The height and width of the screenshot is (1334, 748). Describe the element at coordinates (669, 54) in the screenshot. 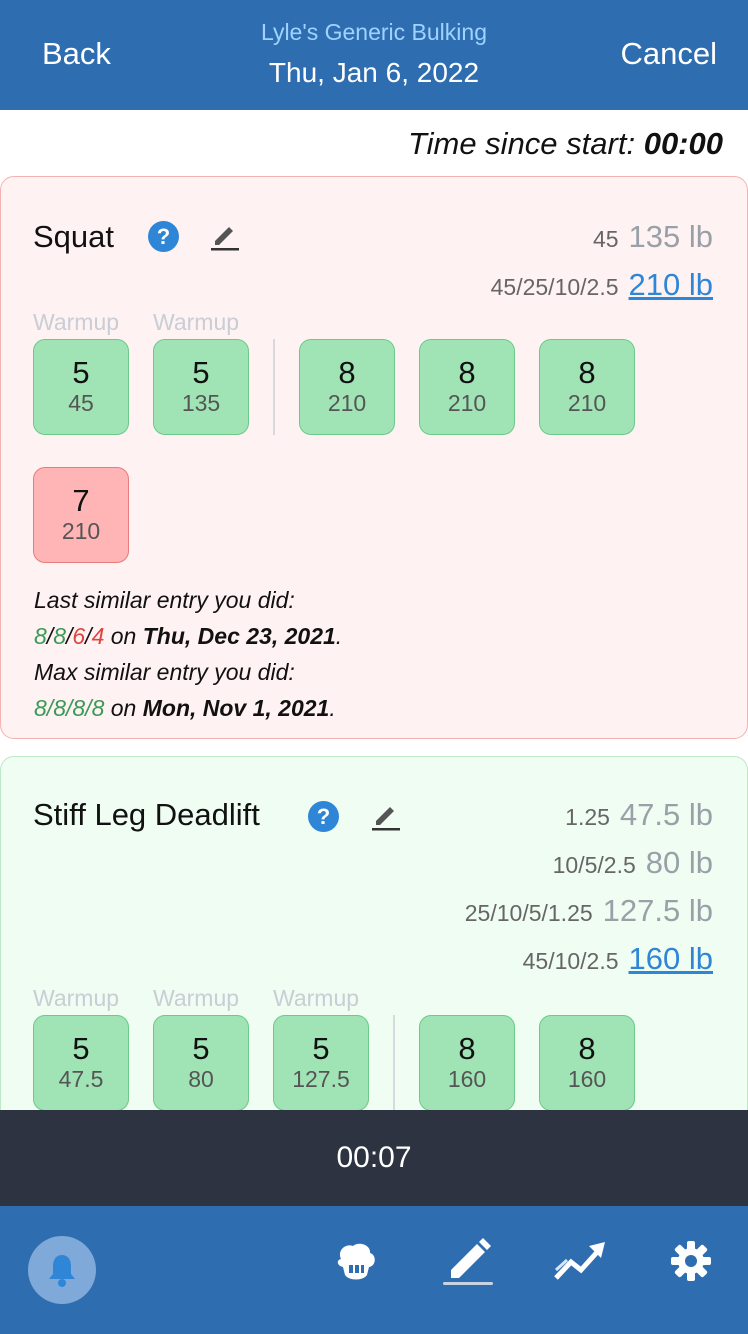

I see `cancel-button: Cancel` at that location.